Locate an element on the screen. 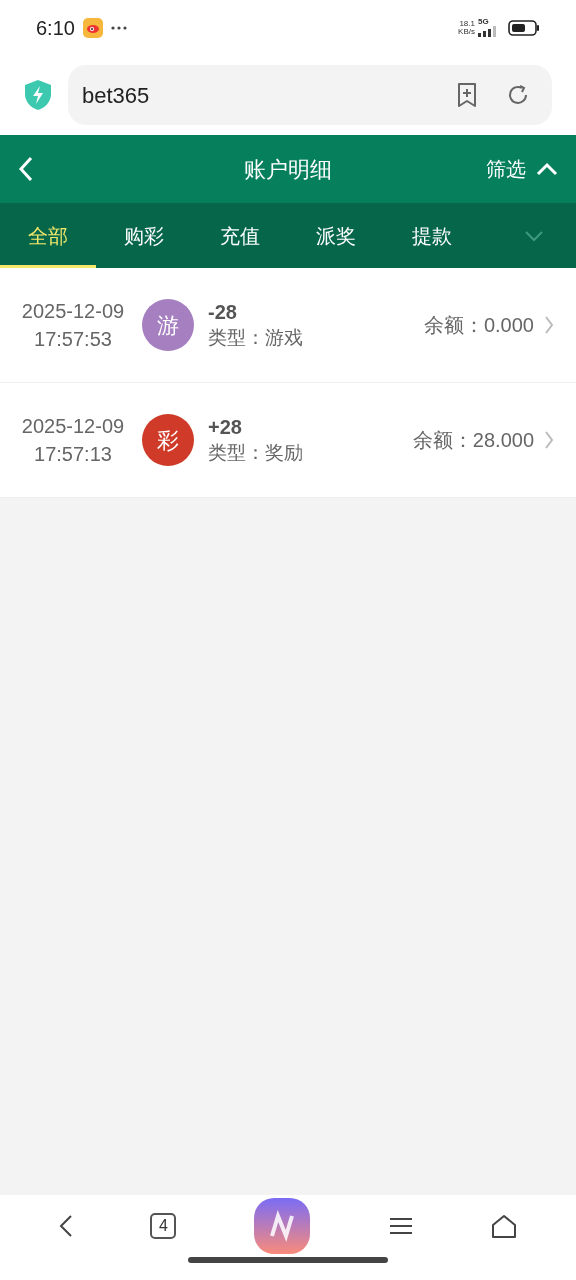  category-avatar: 游 is located at coordinates (168, 325).